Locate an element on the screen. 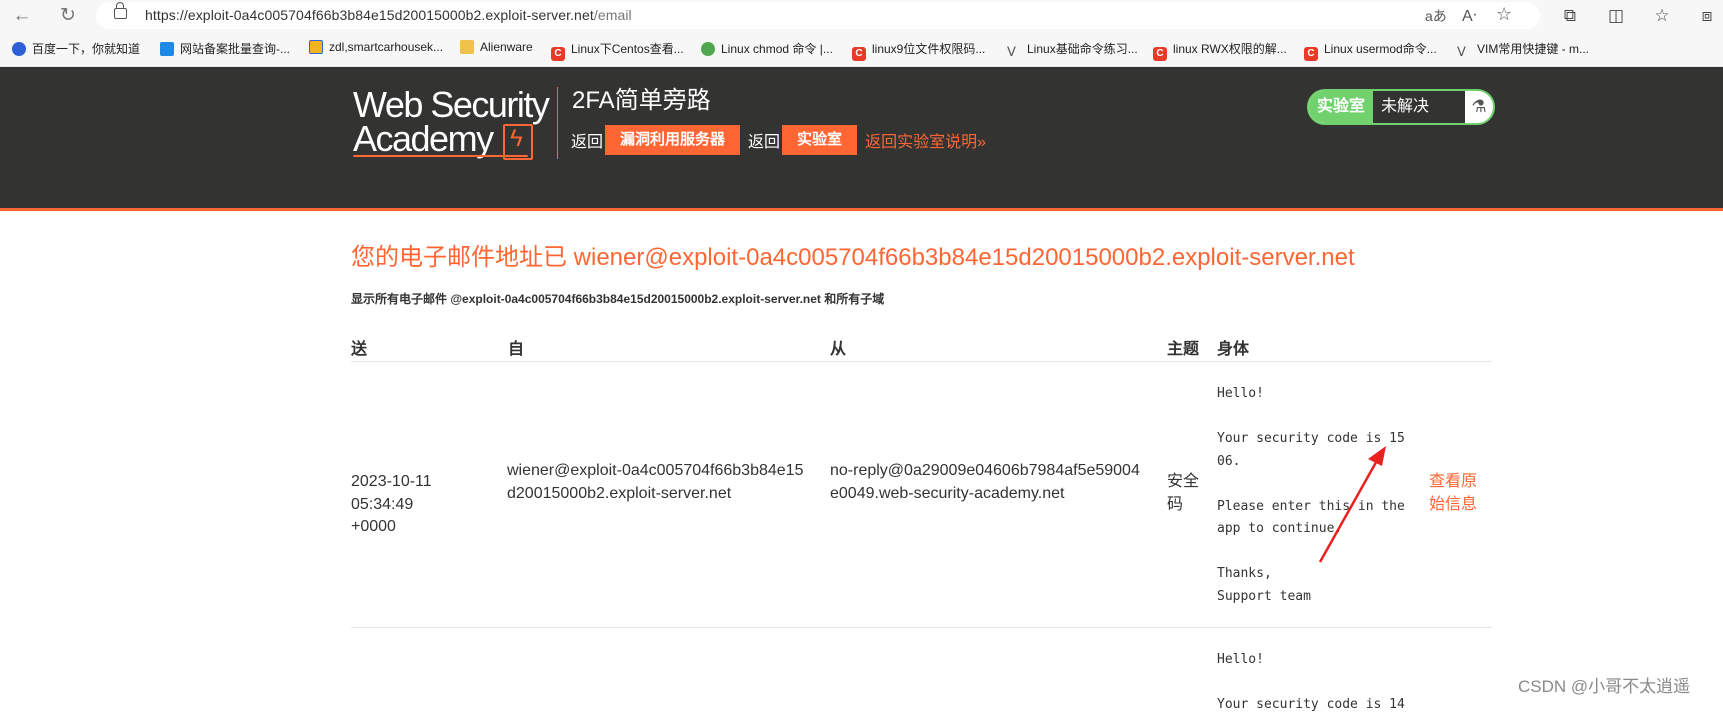  arrow-head is located at coordinates (1377, 456).